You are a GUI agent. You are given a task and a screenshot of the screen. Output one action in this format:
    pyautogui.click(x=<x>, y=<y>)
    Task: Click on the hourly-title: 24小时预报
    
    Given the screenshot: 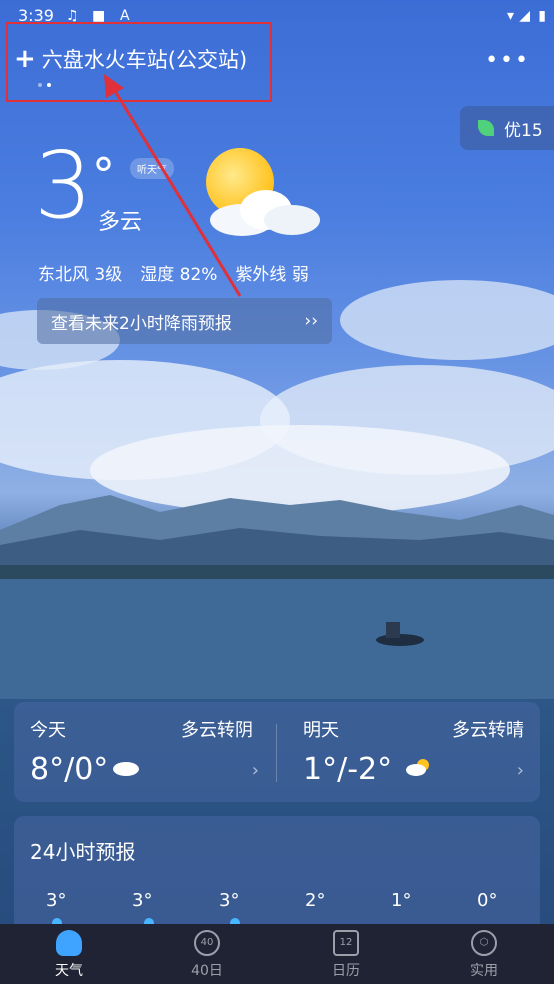 What is the action you would take?
    pyautogui.click(x=83, y=852)
    